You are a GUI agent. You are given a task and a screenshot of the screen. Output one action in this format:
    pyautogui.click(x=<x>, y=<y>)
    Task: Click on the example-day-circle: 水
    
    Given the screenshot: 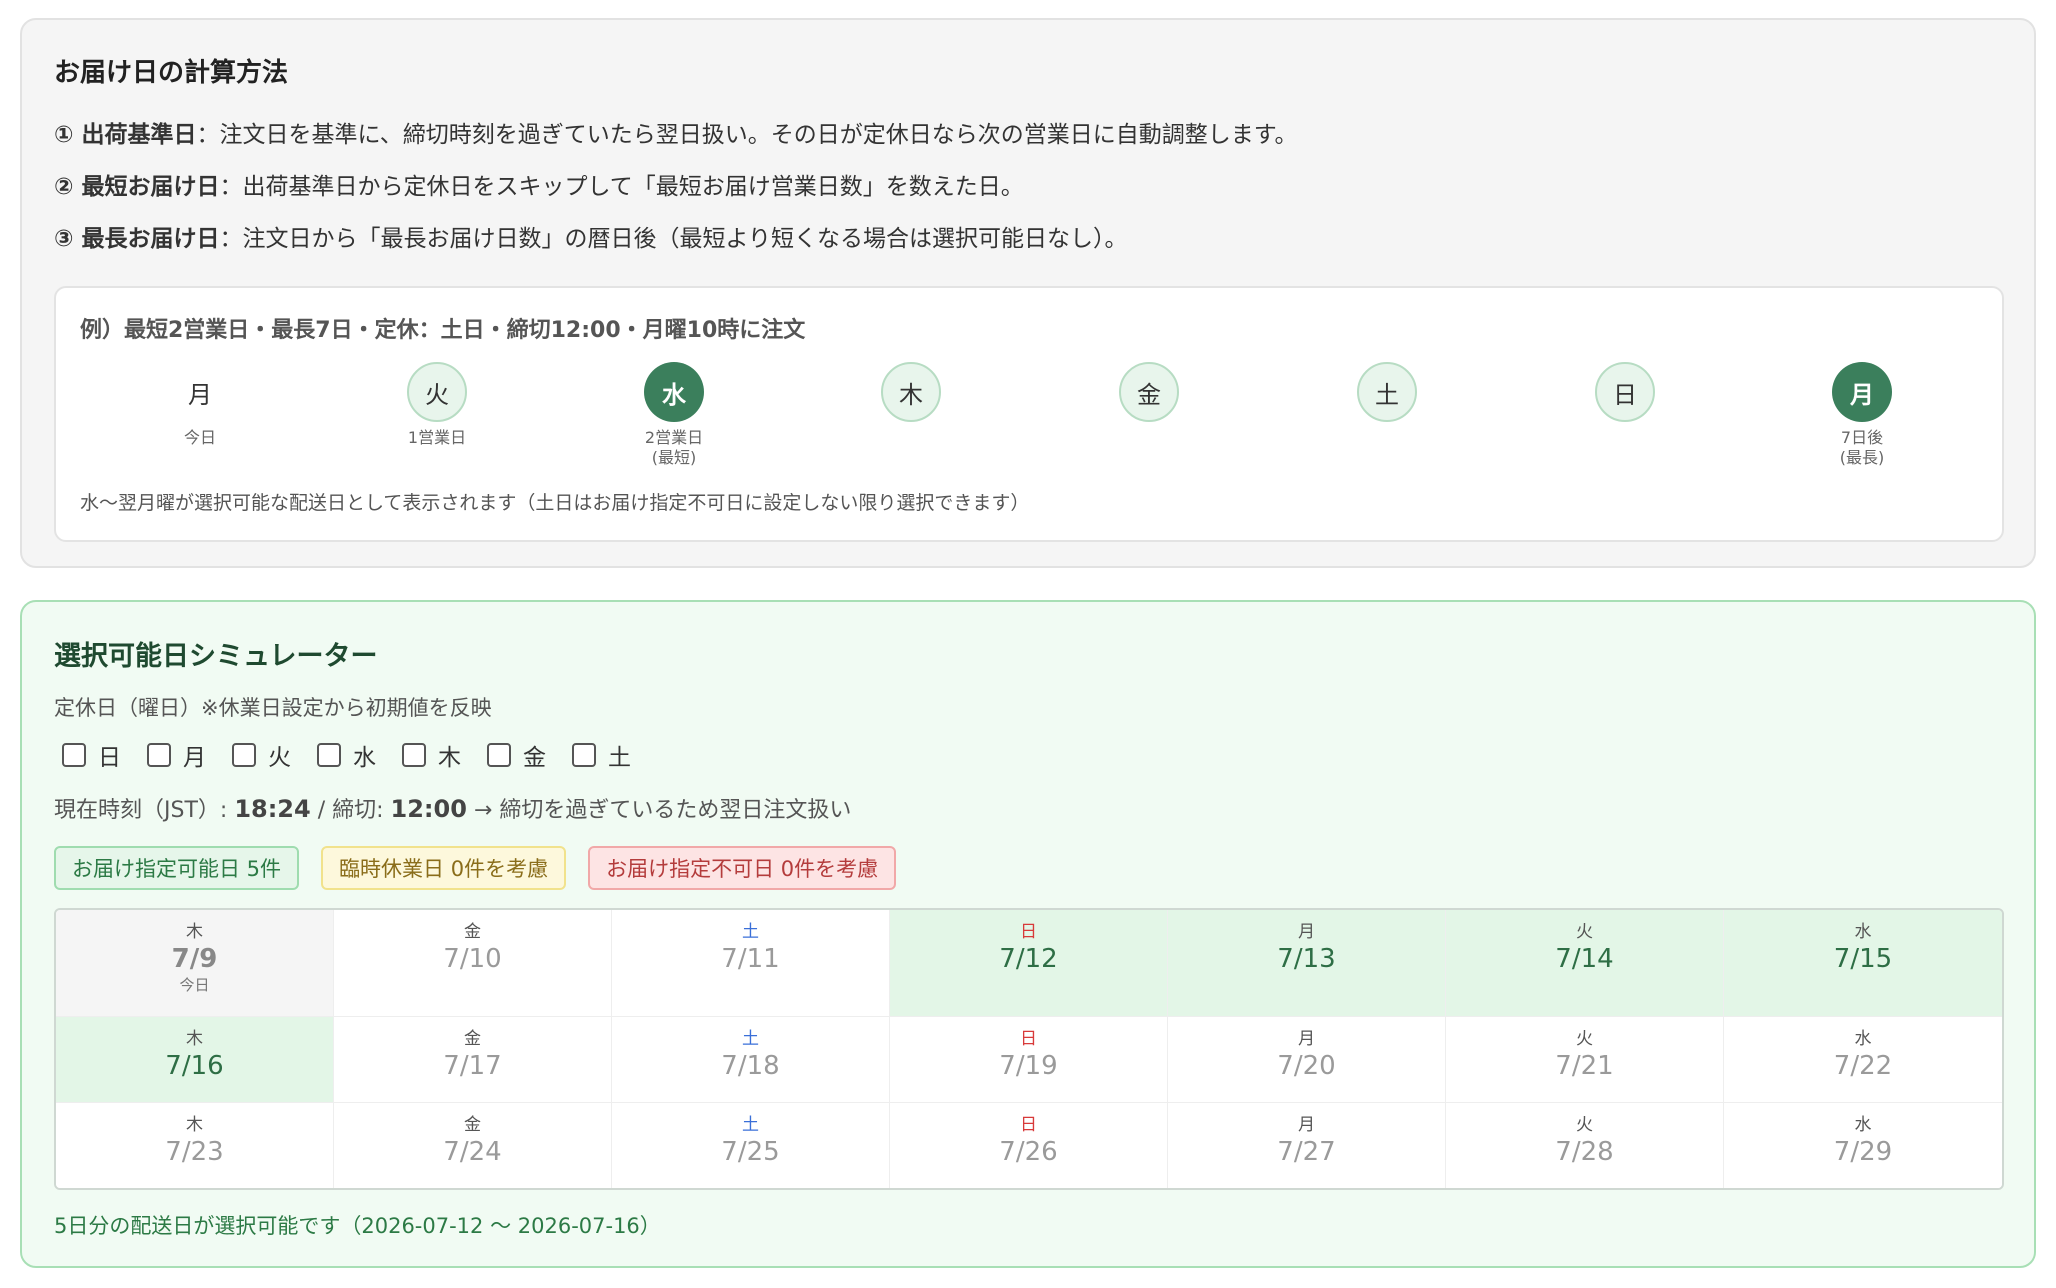 What is the action you would take?
    pyautogui.click(x=674, y=392)
    